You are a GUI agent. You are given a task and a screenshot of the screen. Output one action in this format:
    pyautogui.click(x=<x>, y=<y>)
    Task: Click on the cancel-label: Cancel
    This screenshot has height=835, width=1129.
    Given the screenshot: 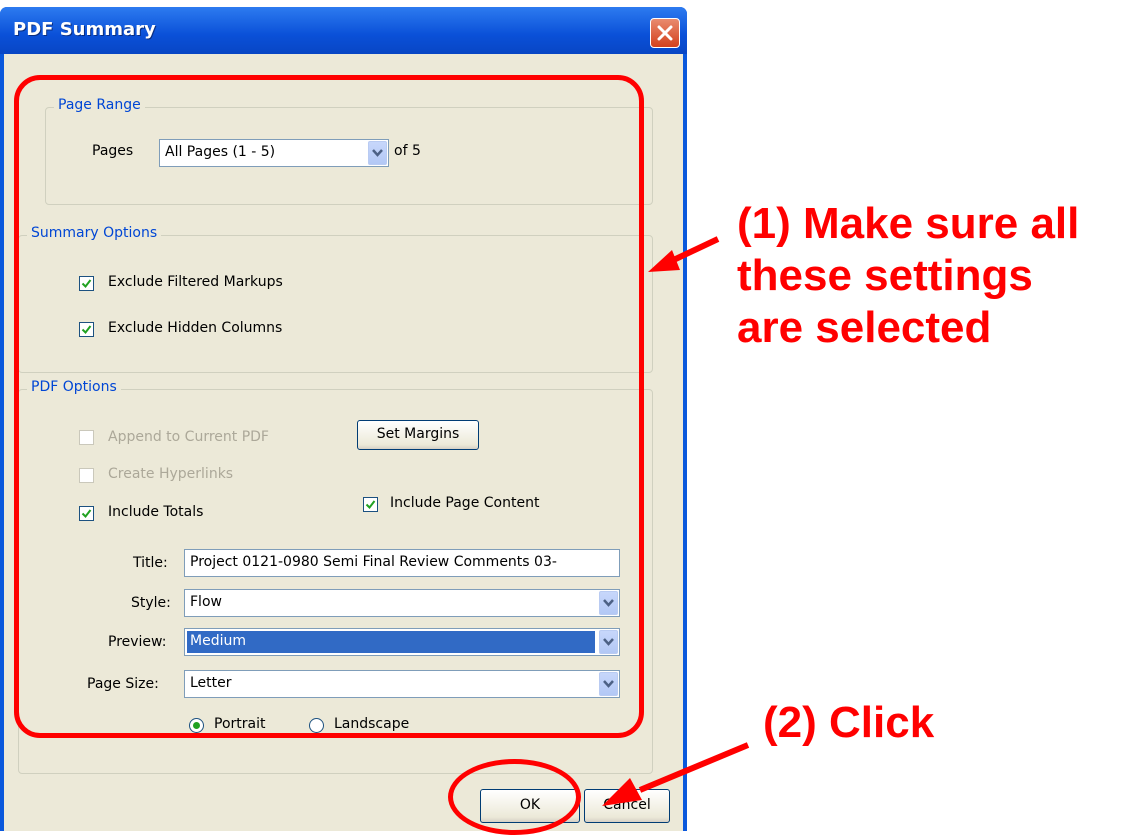 What is the action you would take?
    pyautogui.click(x=627, y=805)
    